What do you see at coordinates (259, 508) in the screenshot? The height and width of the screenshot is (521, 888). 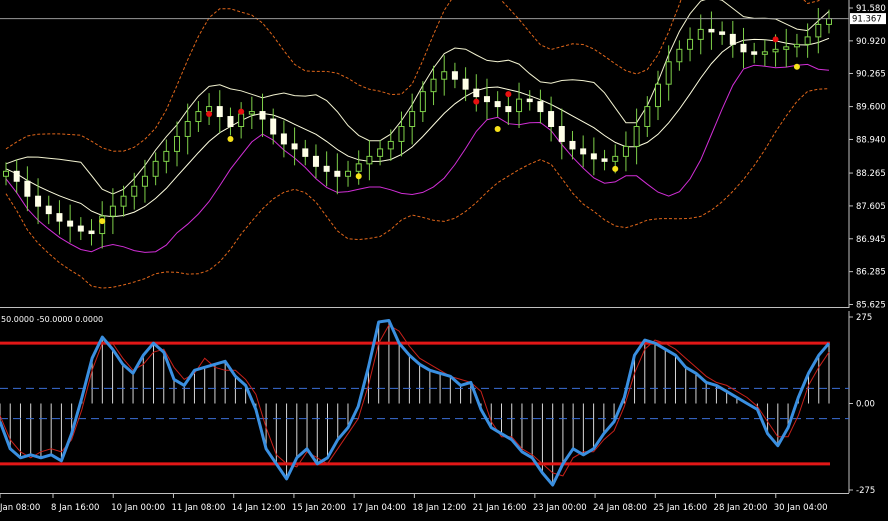 I see `time-tick-label: 14 Jan 12:00` at bounding box center [259, 508].